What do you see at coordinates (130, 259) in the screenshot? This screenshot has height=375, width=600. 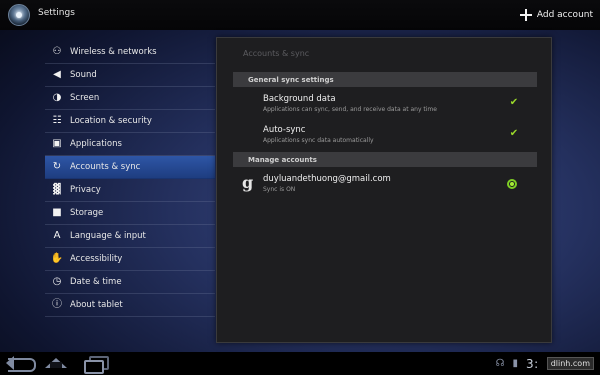 I see `menu-item-accessibility: ✋ Accessibility` at bounding box center [130, 259].